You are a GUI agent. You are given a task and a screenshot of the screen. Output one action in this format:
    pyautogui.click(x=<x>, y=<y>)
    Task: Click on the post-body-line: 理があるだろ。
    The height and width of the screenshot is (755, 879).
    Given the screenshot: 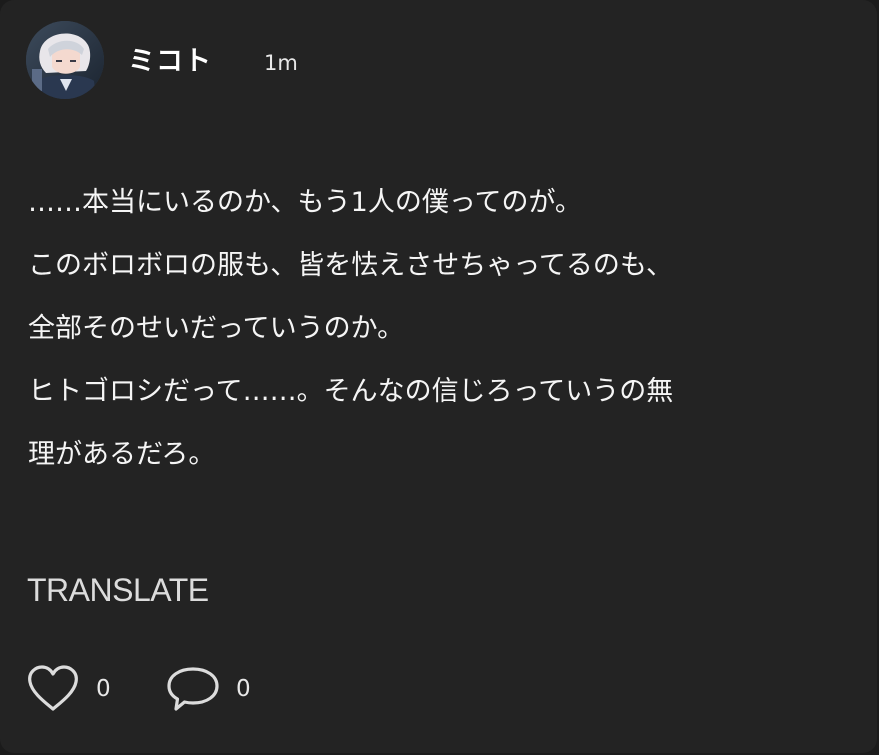 What is the action you would take?
    pyautogui.click(x=122, y=454)
    